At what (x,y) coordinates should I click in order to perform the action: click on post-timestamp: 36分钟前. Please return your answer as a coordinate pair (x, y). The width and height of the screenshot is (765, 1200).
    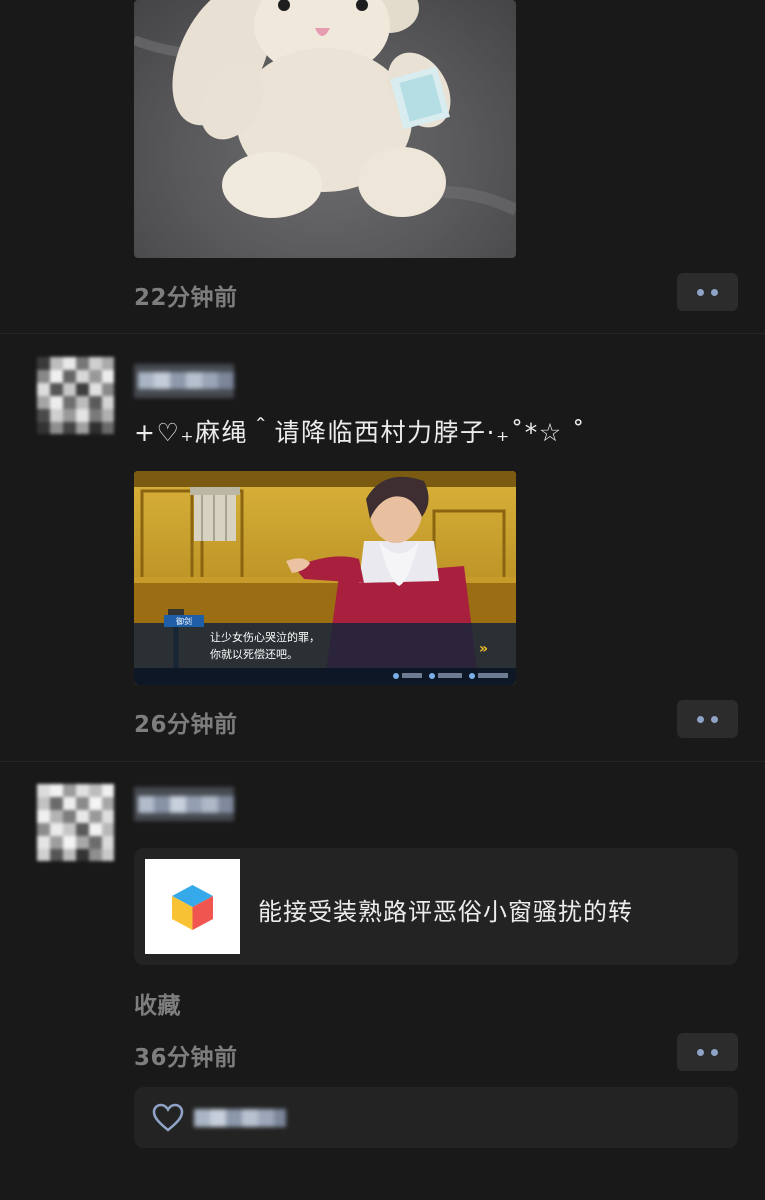
    Looking at the image, I should click on (186, 1058).